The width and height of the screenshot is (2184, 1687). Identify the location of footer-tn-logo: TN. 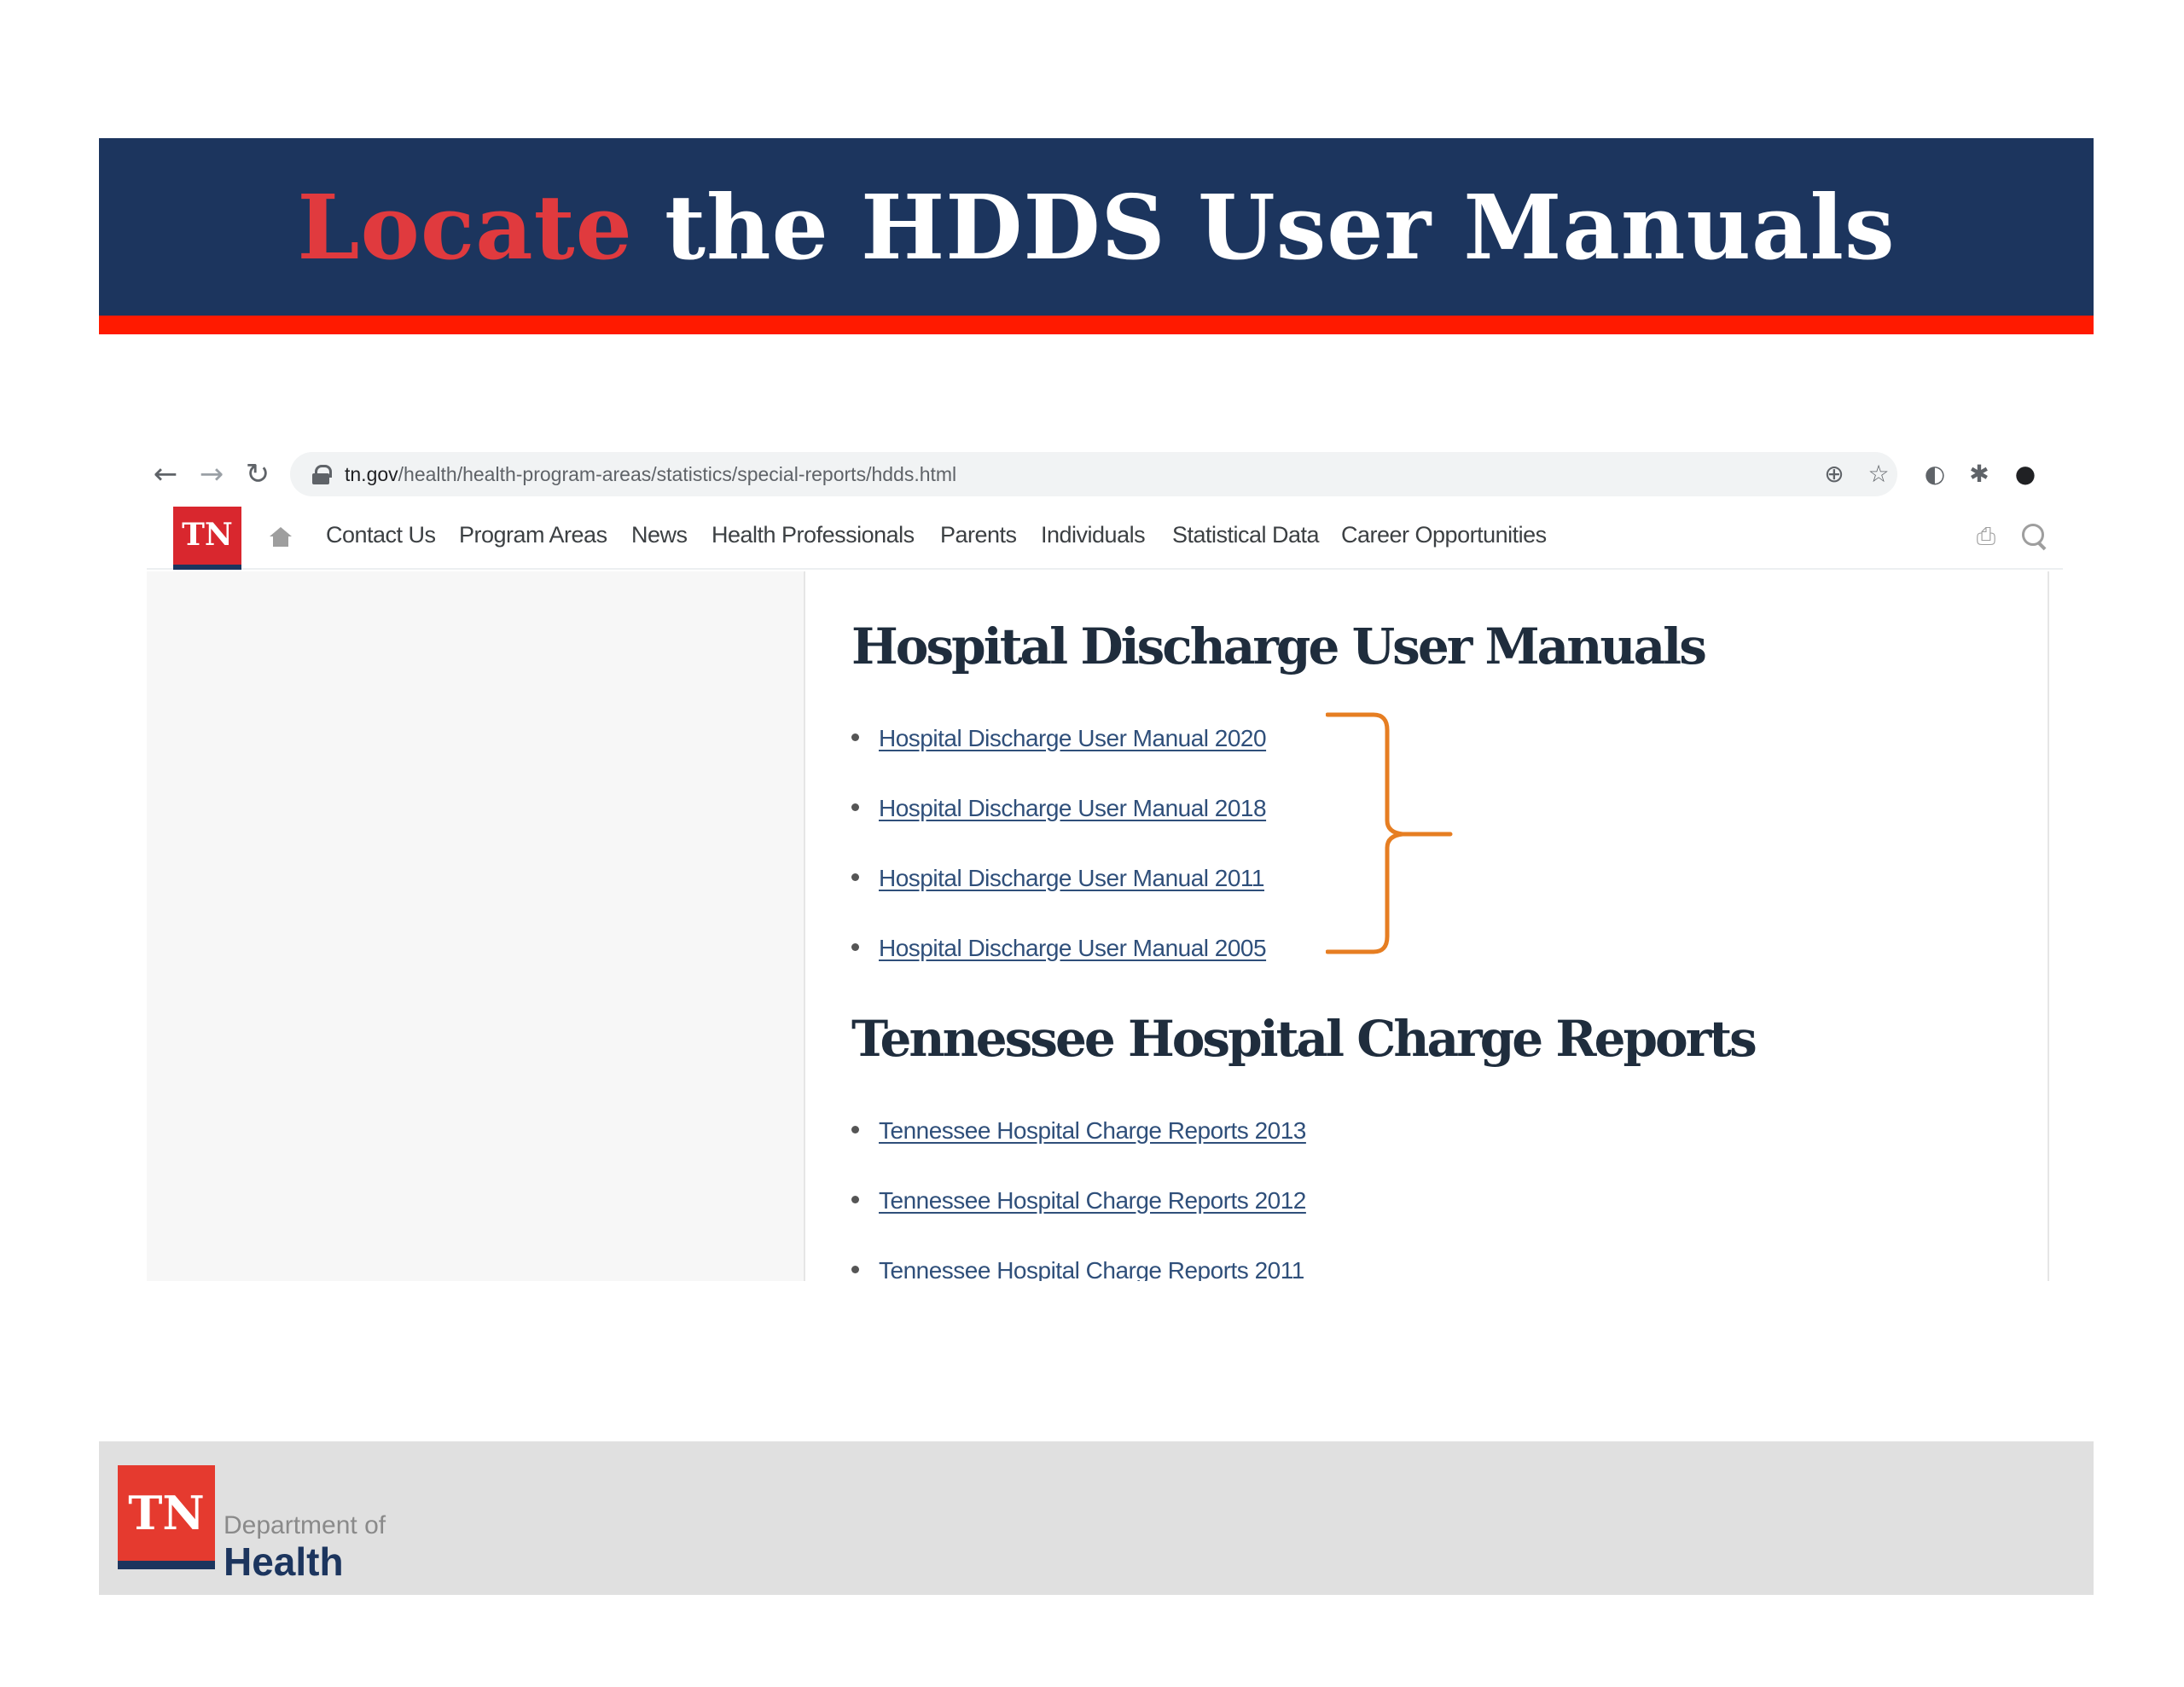
(167, 1517).